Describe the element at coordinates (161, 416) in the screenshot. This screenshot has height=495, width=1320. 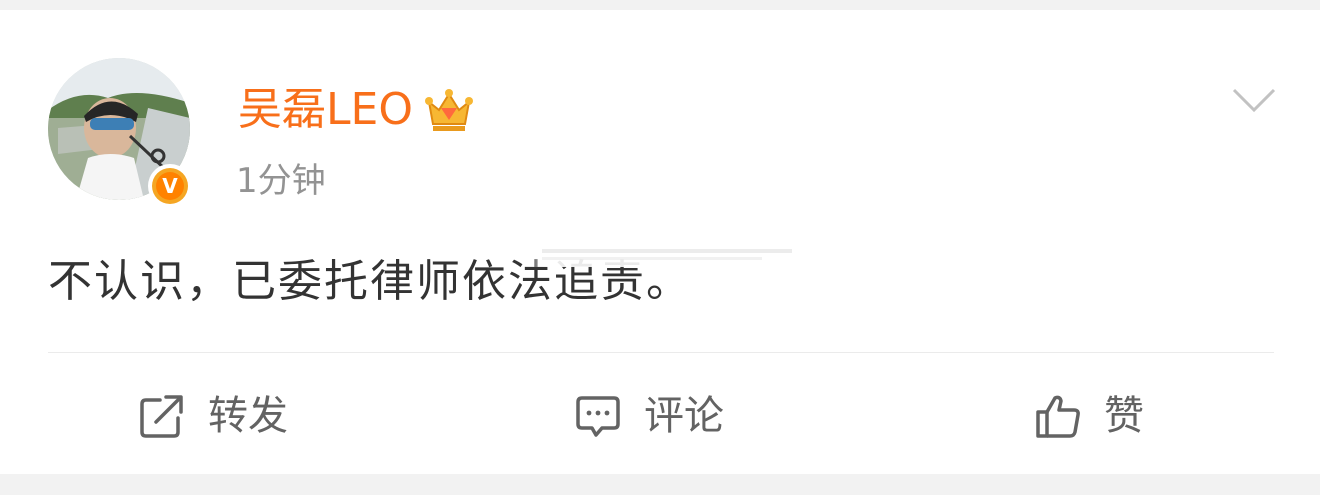
I see `share-icon` at that location.